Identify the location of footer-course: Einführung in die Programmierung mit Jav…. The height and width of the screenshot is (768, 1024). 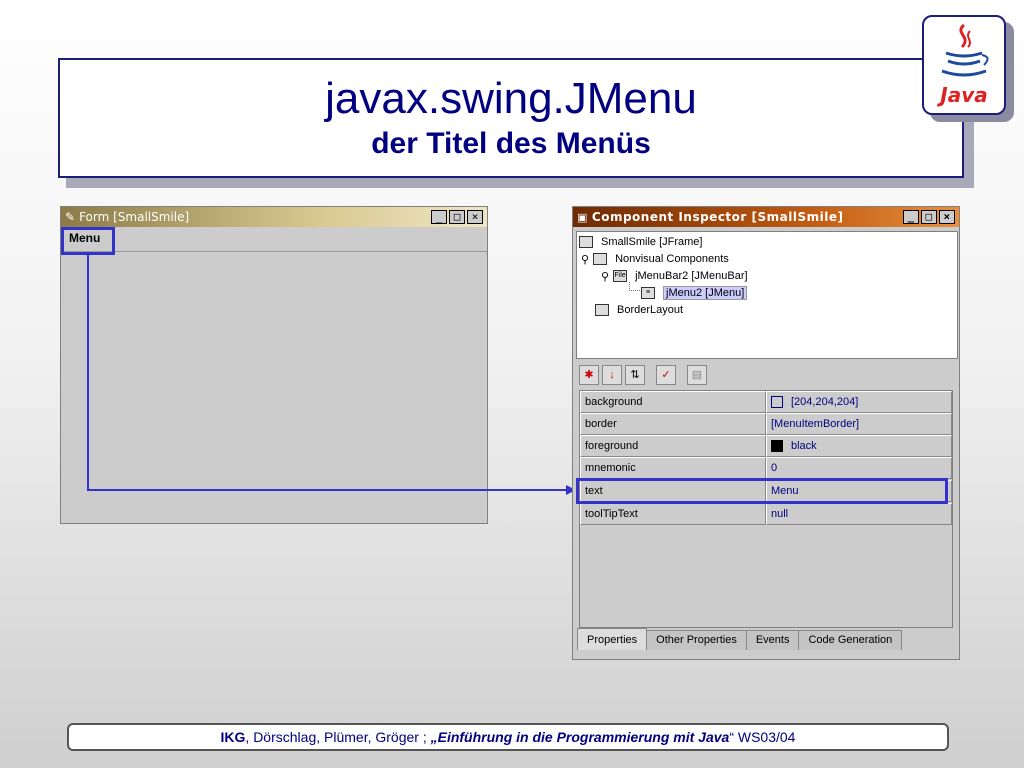
(583, 737).